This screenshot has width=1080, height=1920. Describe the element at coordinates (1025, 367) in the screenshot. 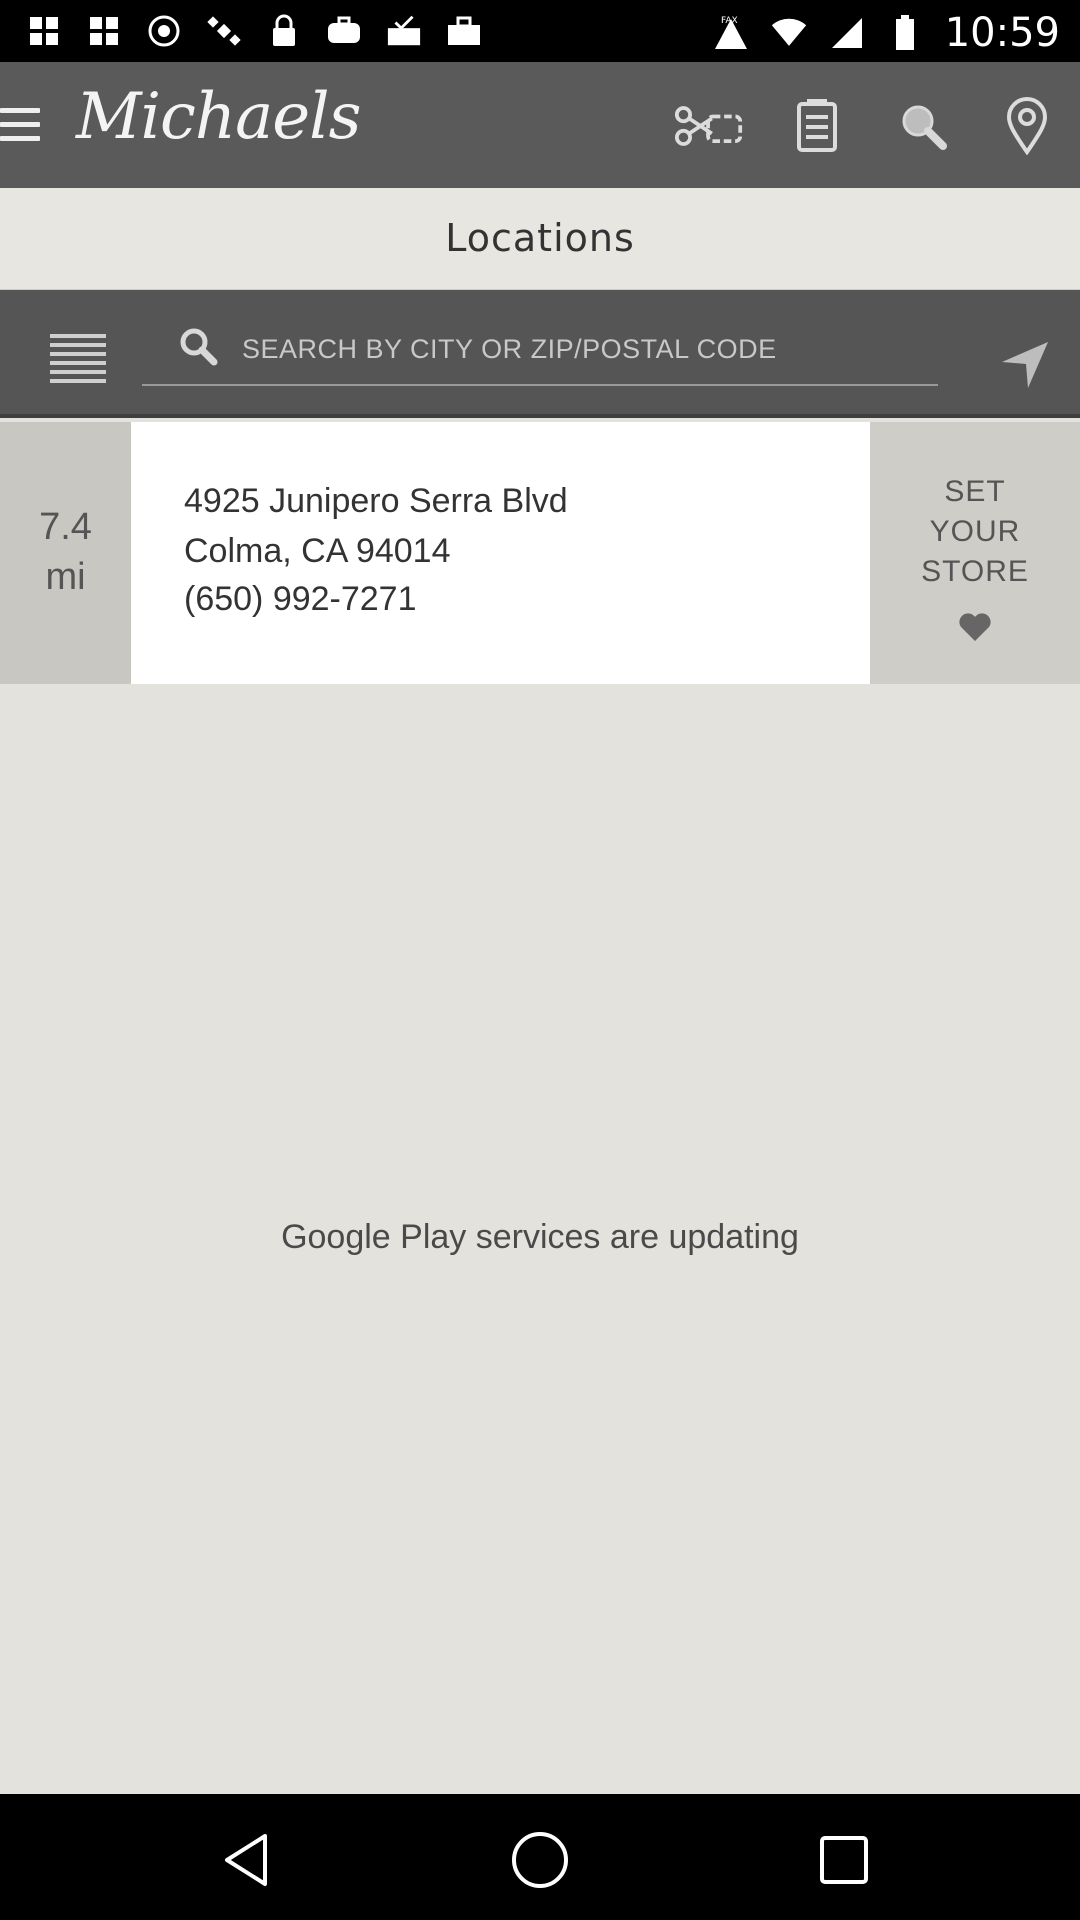

I see `current-location-icon` at that location.